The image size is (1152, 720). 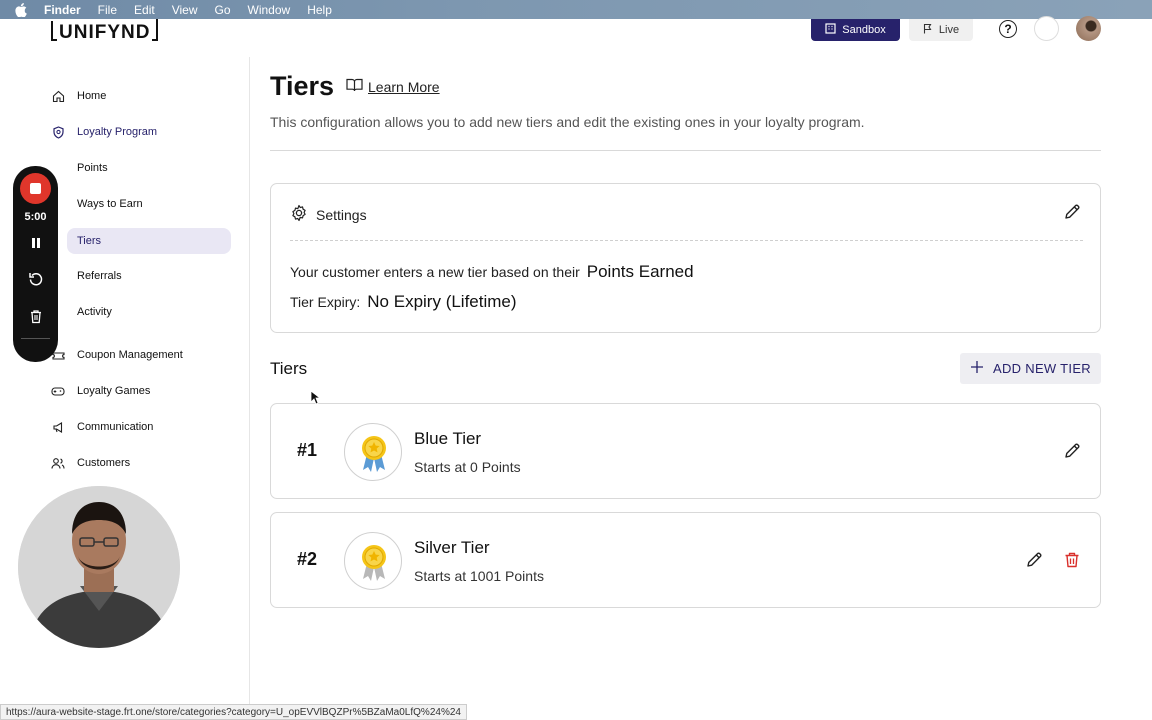 I want to click on help-icon: ?, so click(x=1008, y=29).